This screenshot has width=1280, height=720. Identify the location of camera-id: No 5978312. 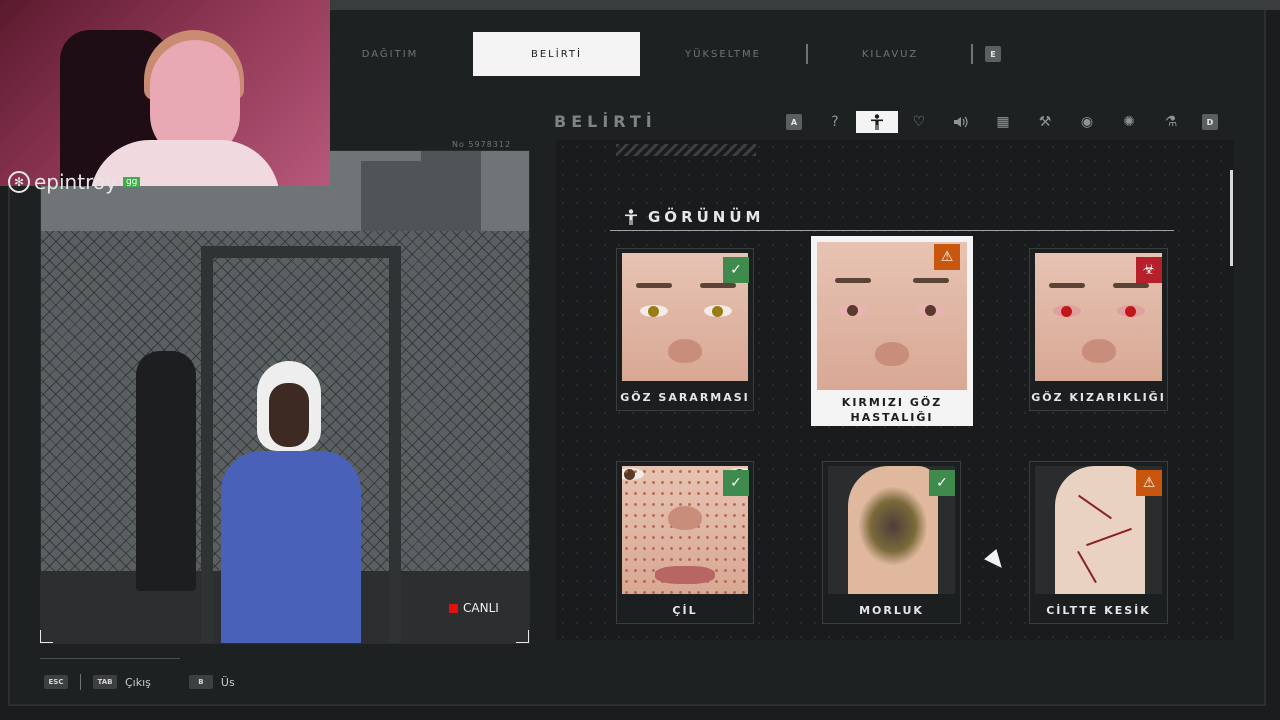
(482, 144).